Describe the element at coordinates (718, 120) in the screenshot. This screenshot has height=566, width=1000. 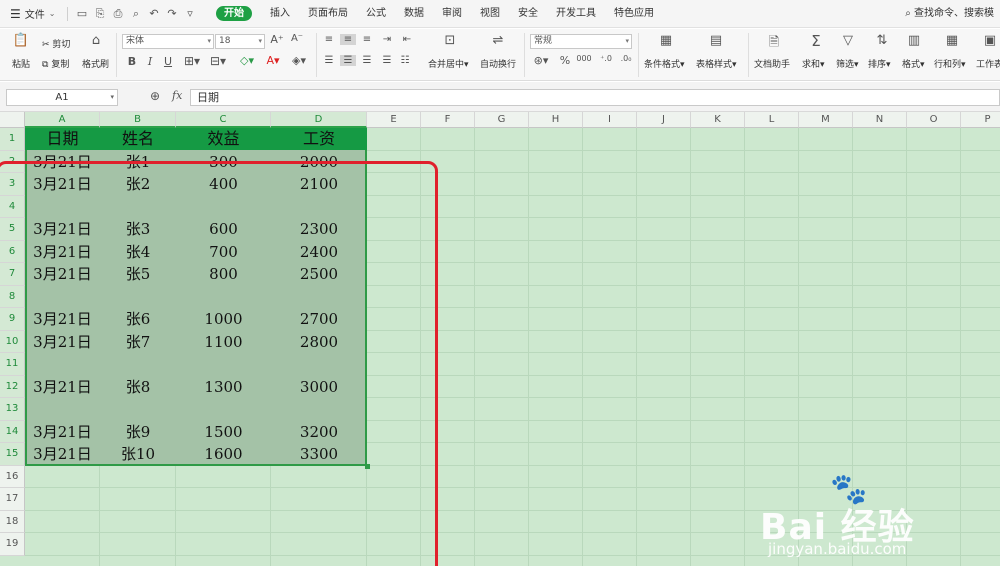
I see `column-header-k: K` at that location.